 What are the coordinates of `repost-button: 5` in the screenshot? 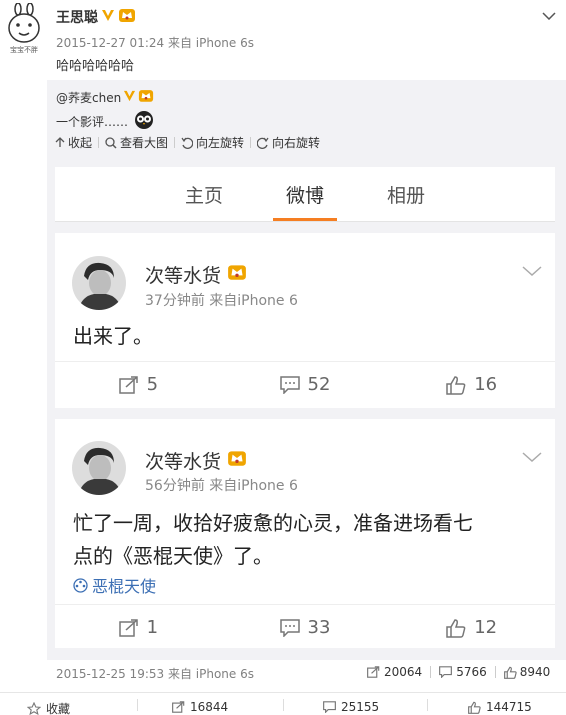 It's located at (138, 384).